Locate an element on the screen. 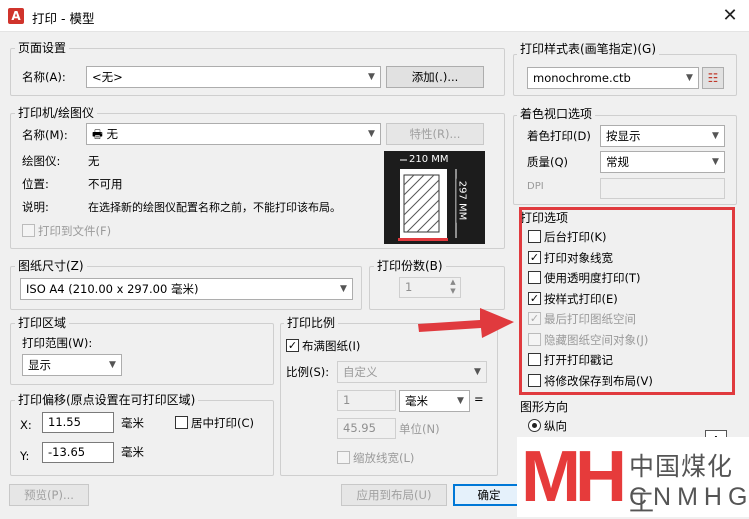 The image size is (749, 519). scale-units-input: 45.95 is located at coordinates (366, 428).